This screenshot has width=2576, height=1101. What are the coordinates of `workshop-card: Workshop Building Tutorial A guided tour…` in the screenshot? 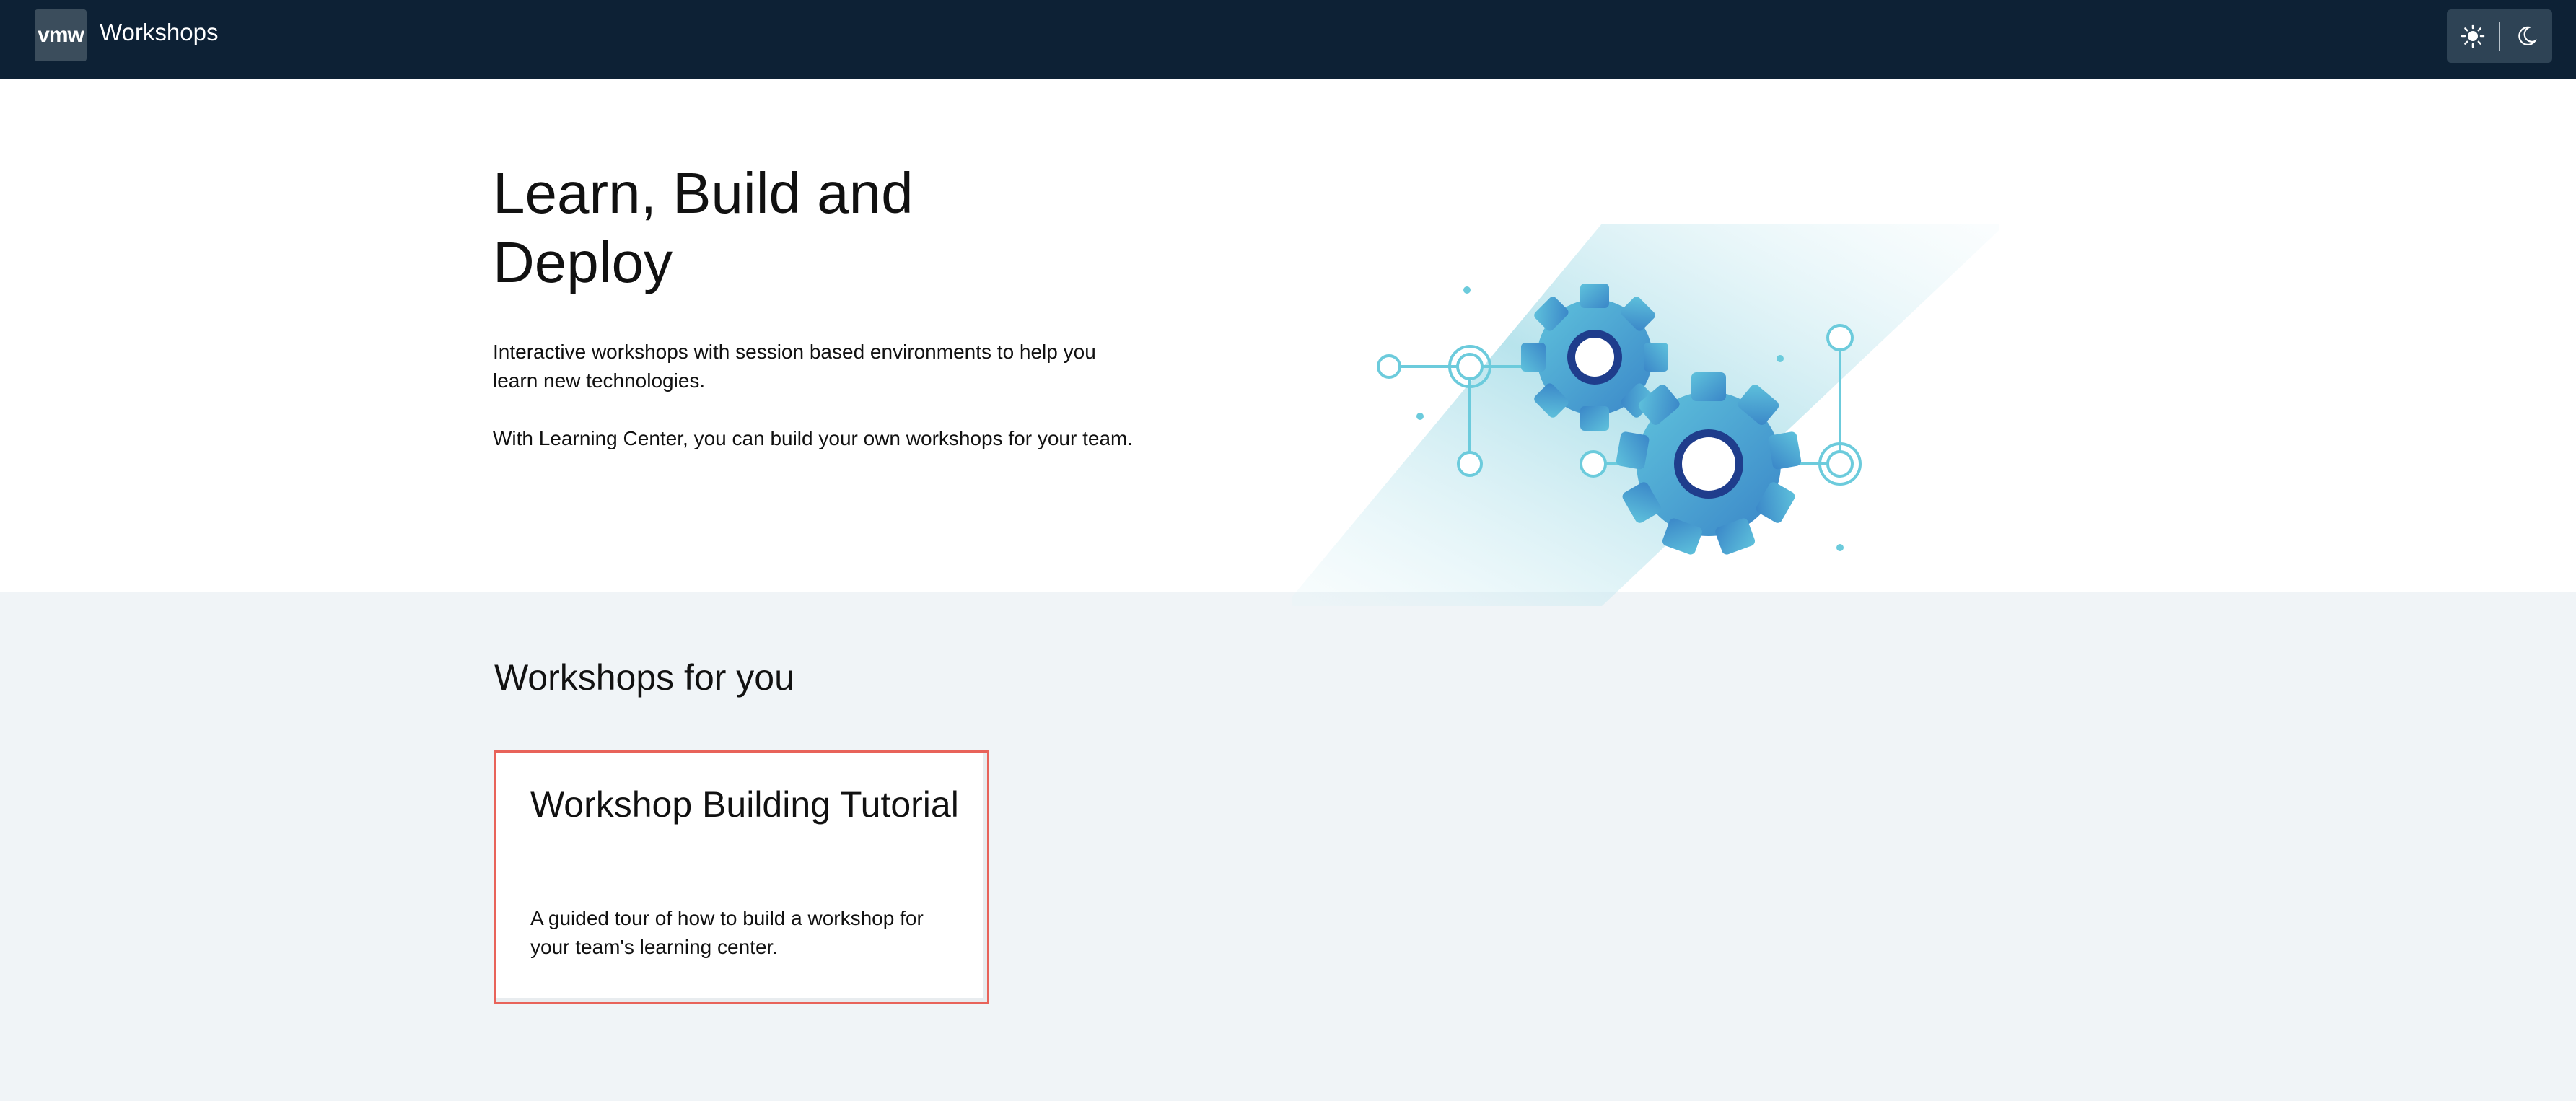 It's located at (741, 877).